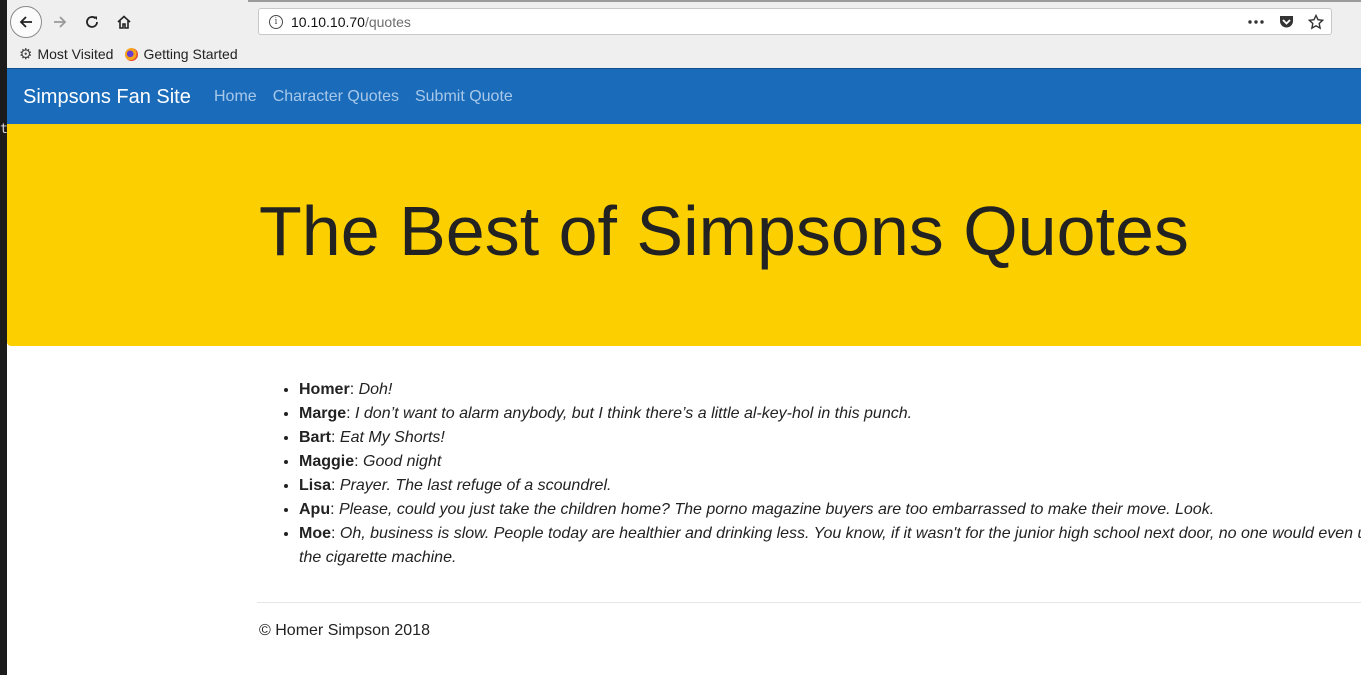 The image size is (1361, 675). What do you see at coordinates (235, 97) in the screenshot?
I see `nav-home: Home` at bounding box center [235, 97].